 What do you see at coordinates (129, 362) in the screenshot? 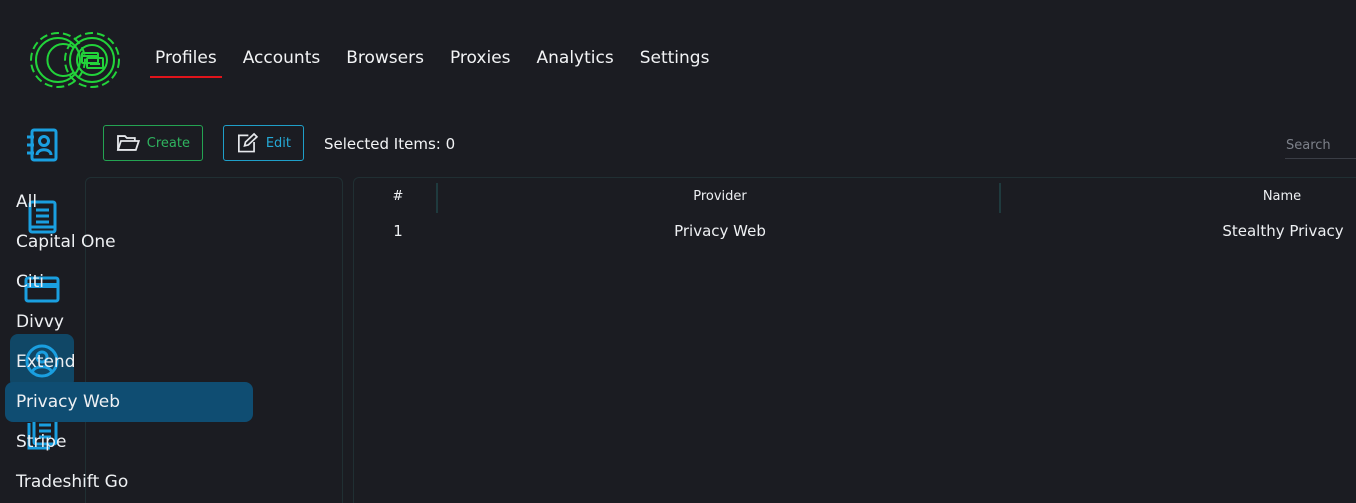
I see `provider-item-extend: Extend` at bounding box center [129, 362].